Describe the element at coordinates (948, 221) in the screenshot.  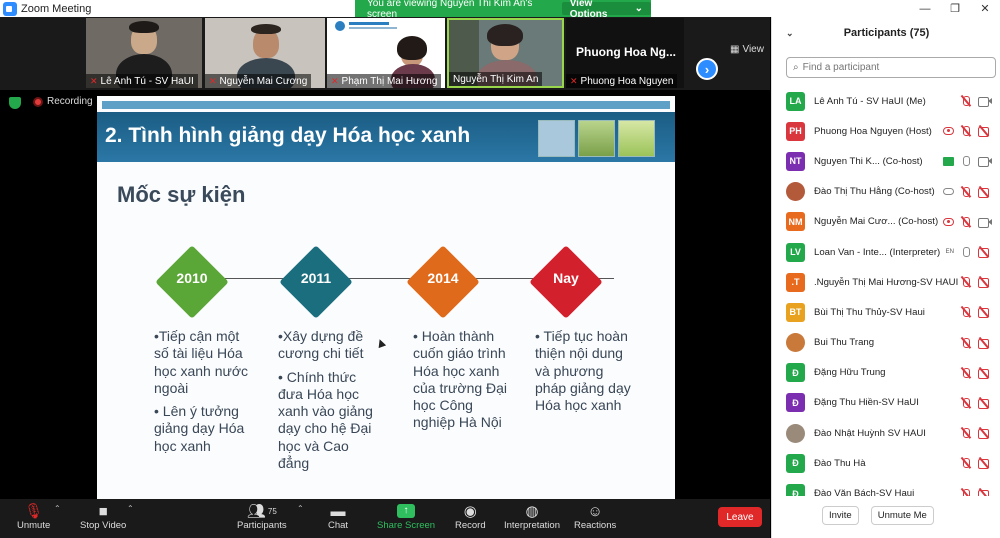
I see `recording-icon` at that location.